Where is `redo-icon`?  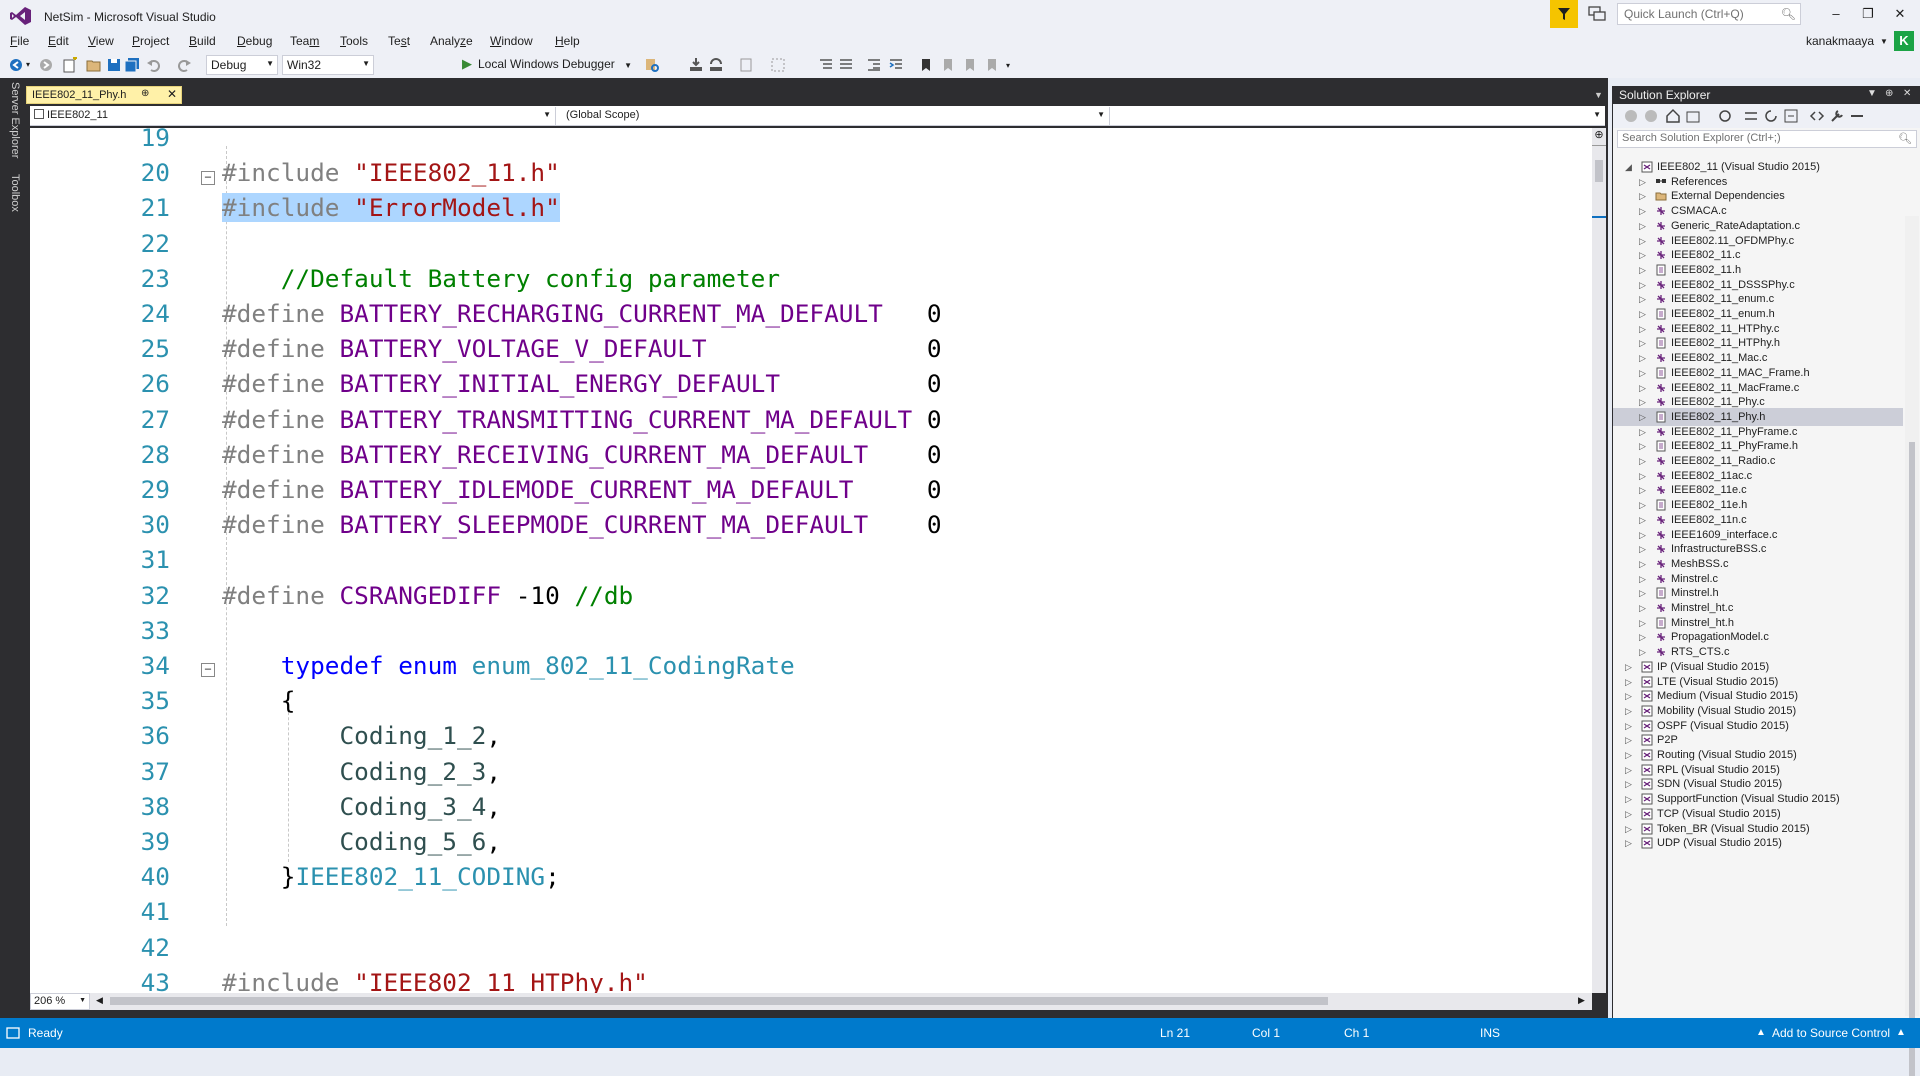
redo-icon is located at coordinates (184, 65).